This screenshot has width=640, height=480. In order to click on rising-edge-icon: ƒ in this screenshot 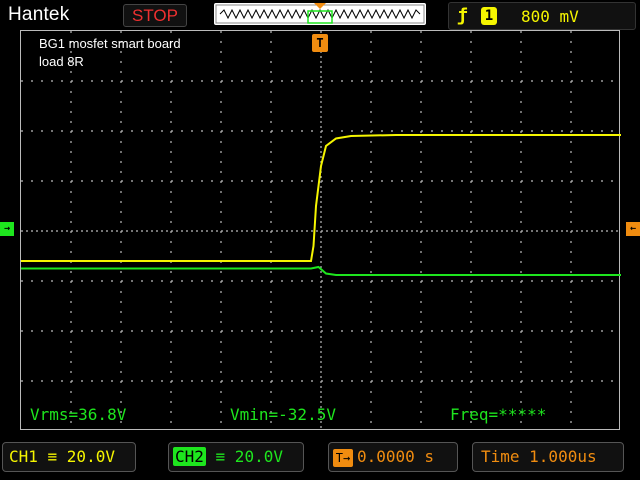, I will do `click(462, 15)`.